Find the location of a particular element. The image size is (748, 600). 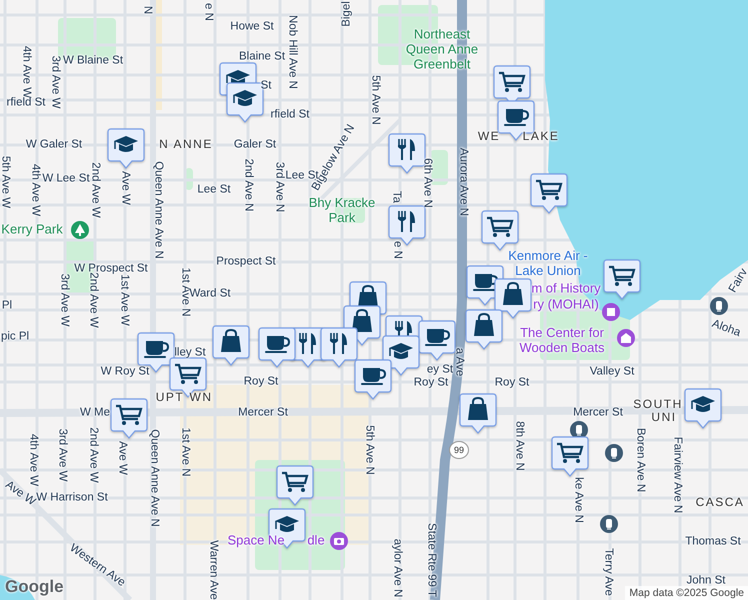

street-label: e N is located at coordinates (208, 12).